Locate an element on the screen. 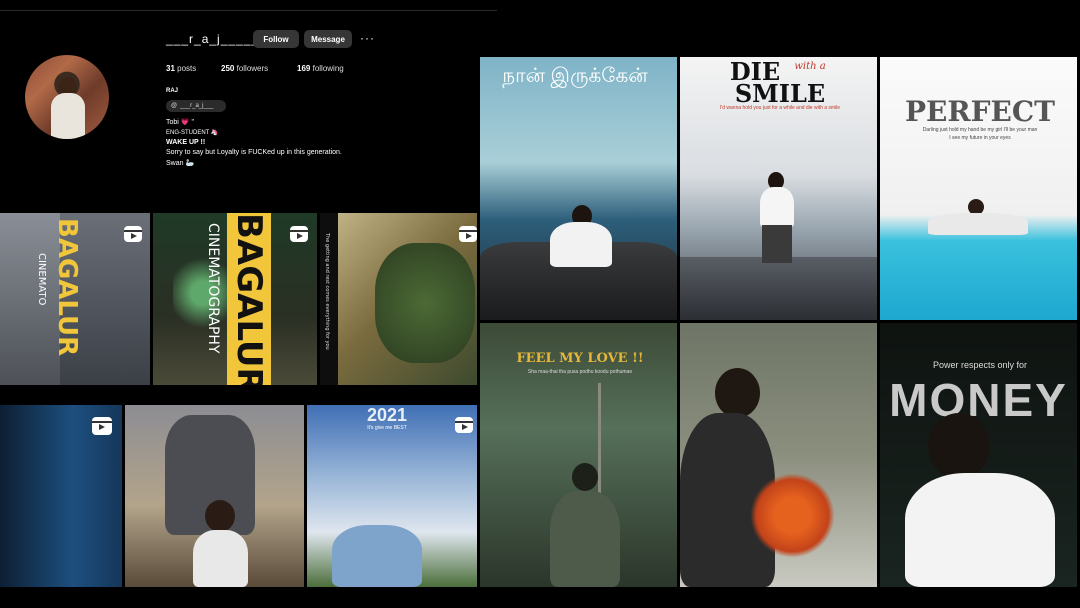 The height and width of the screenshot is (608, 1080). tile-subtitle: CINEMATOGRAPHY is located at coordinates (213, 288).